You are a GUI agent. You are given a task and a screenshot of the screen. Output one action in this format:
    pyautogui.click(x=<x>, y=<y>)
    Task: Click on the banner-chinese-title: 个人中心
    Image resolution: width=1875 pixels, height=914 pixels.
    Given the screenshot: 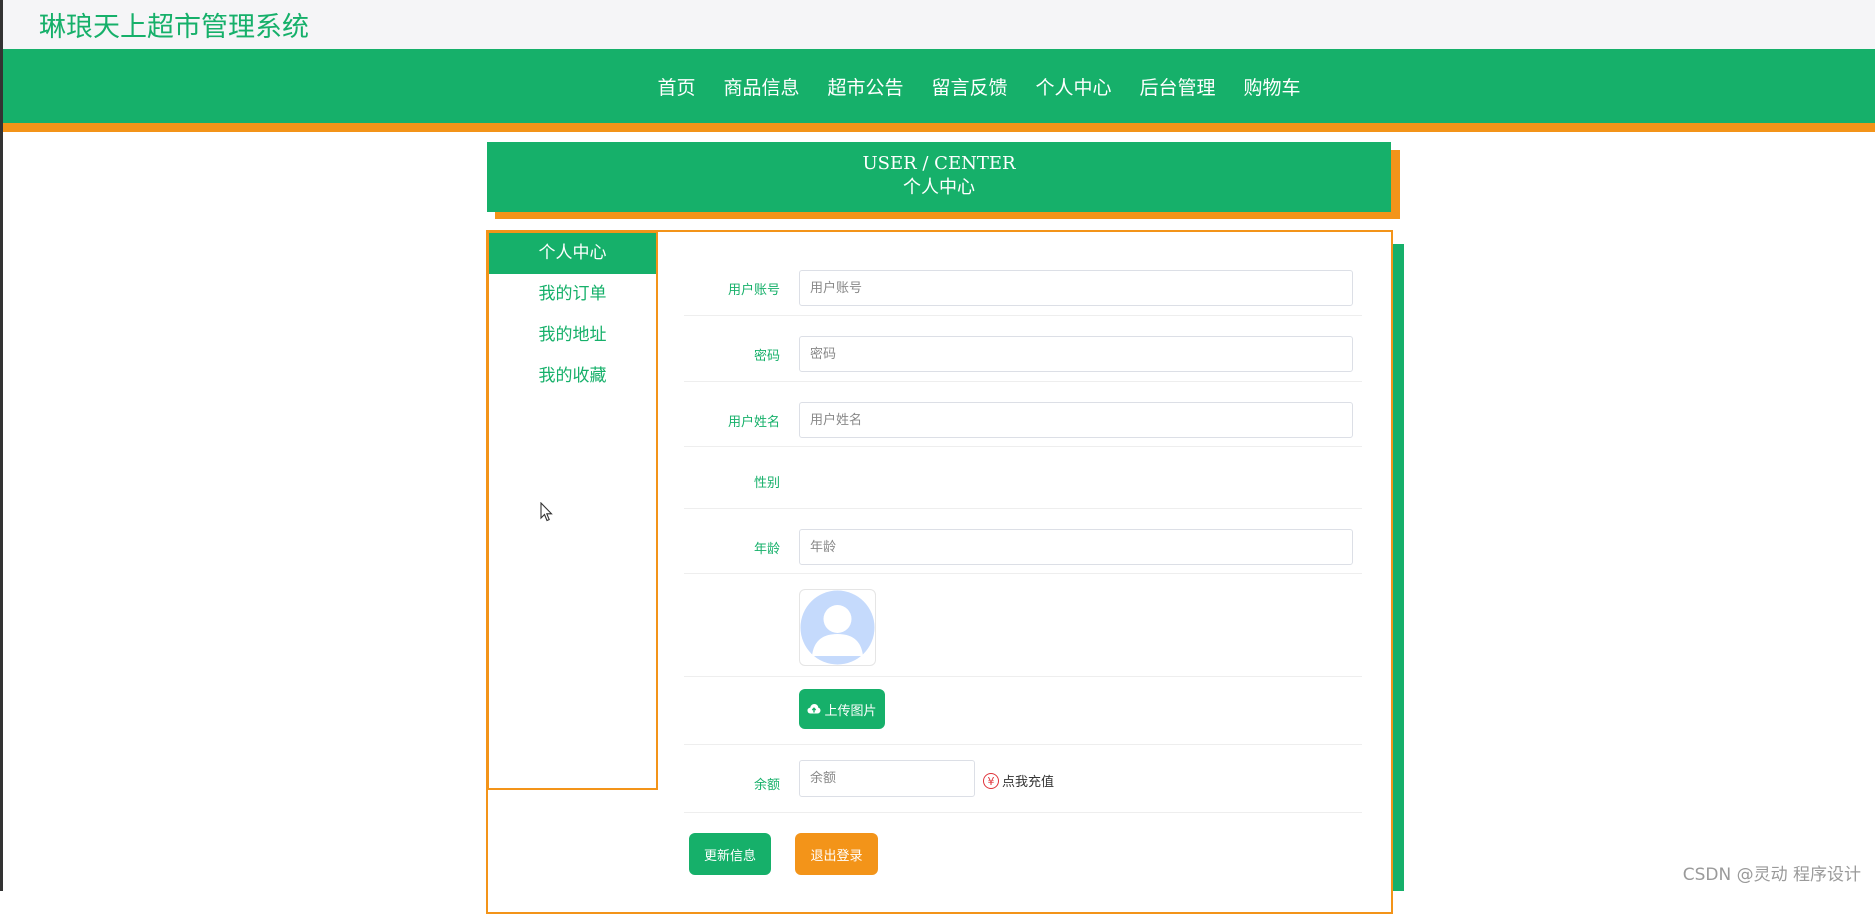 What is the action you would take?
    pyautogui.click(x=939, y=187)
    